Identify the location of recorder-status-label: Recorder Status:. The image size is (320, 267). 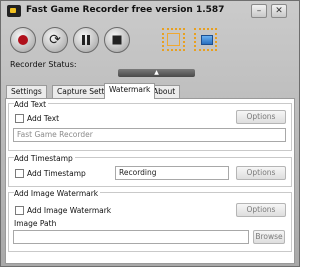
(43, 64).